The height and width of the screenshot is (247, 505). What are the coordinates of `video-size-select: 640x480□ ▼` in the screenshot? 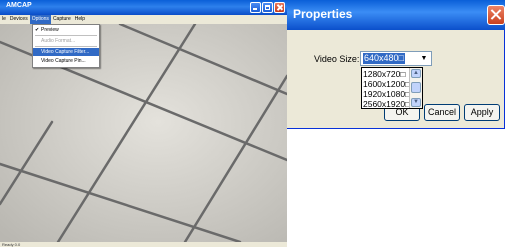 It's located at (396, 58).